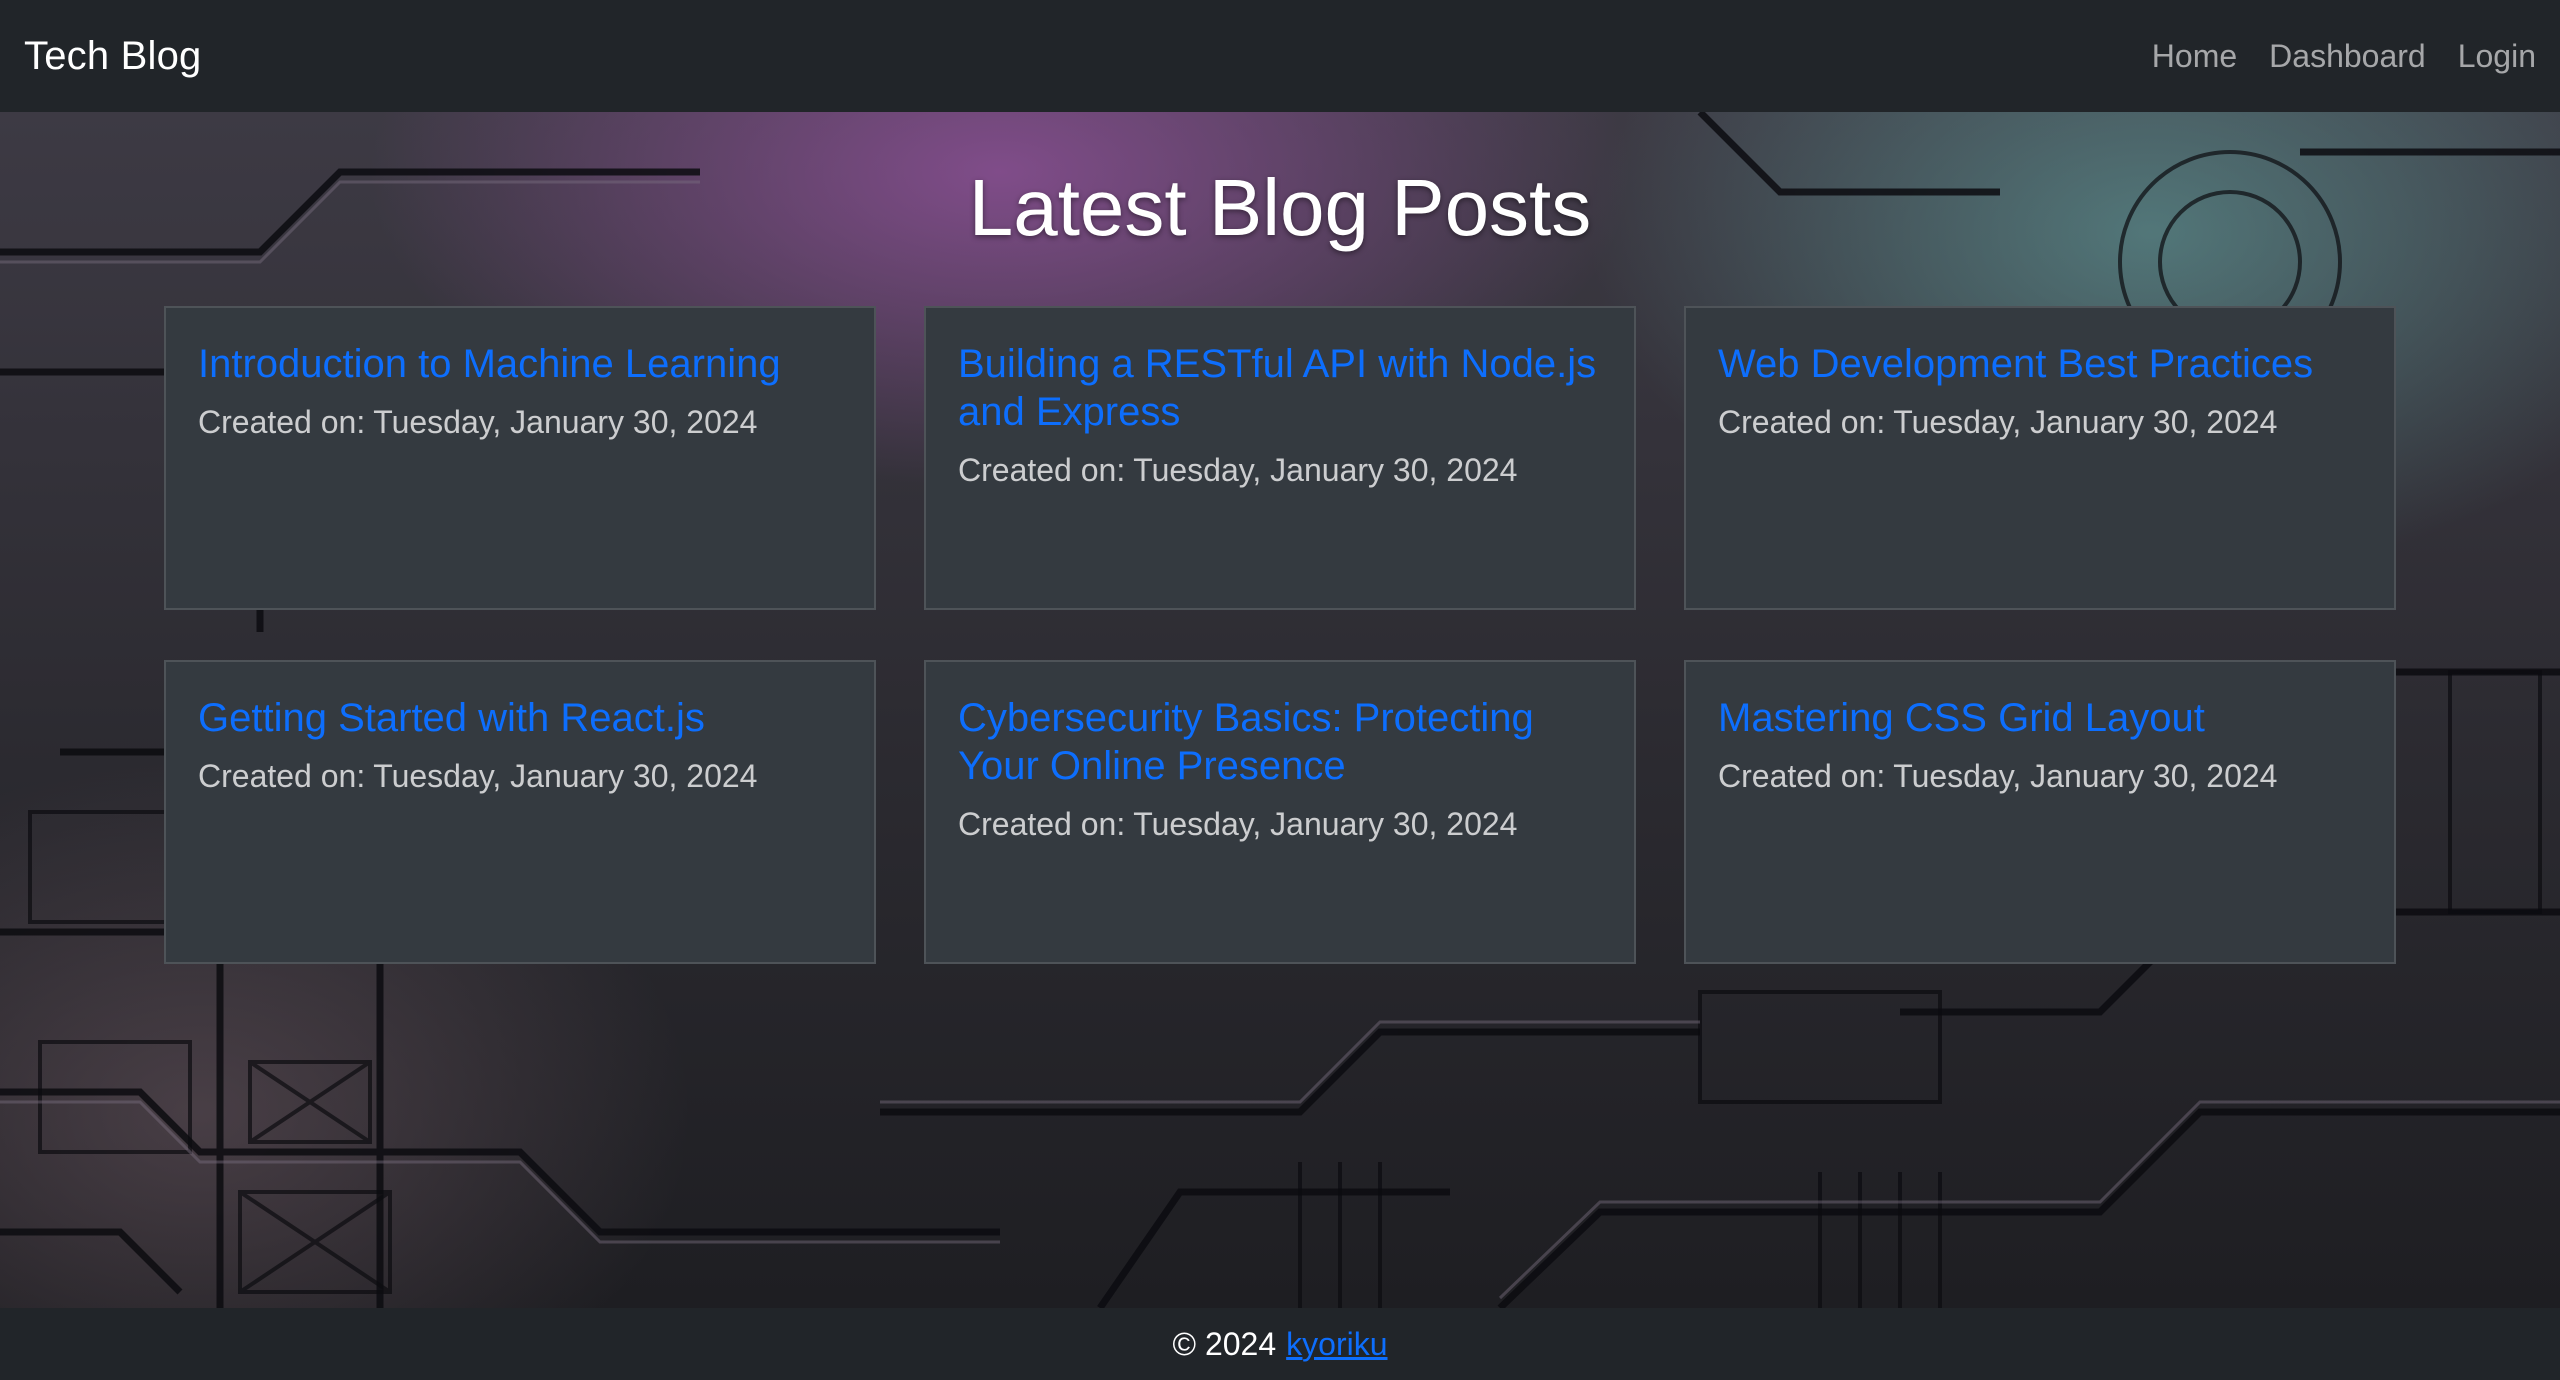  Describe the element at coordinates (2347, 56) in the screenshot. I see `nav-link-dashboard: Dashboard` at that location.